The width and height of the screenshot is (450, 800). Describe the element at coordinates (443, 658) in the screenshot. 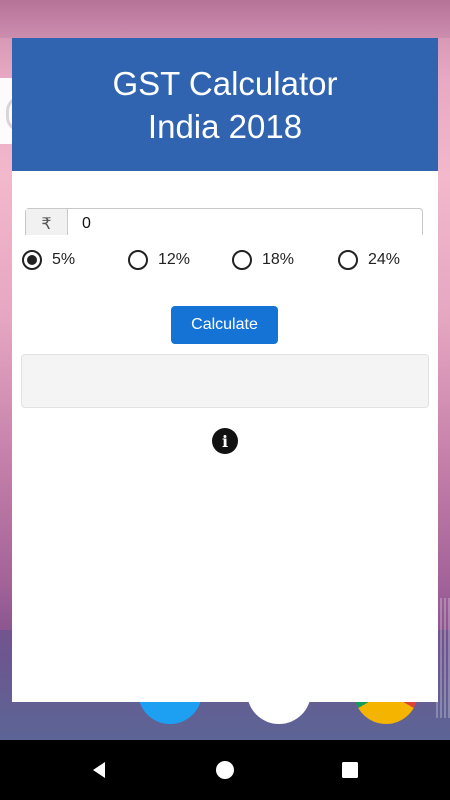

I see `background-edge-texture` at that location.